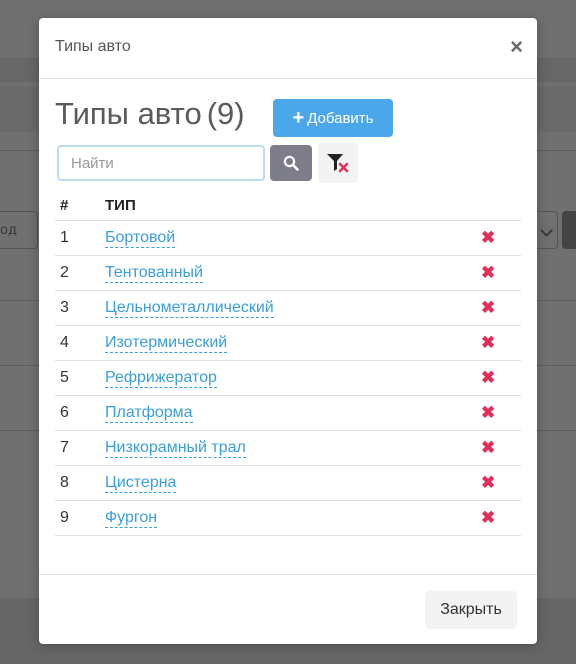  I want to click on row-number: 9, so click(80, 518).